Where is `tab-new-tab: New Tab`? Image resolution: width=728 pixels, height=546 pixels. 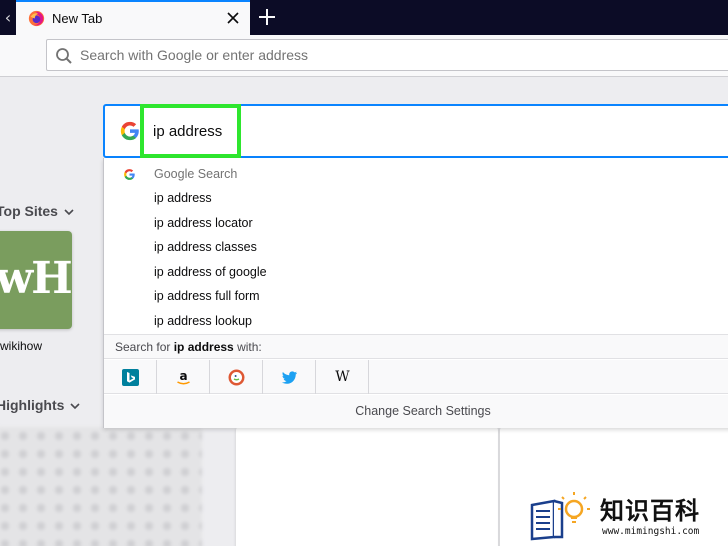 tab-new-tab: New Tab is located at coordinates (133, 17).